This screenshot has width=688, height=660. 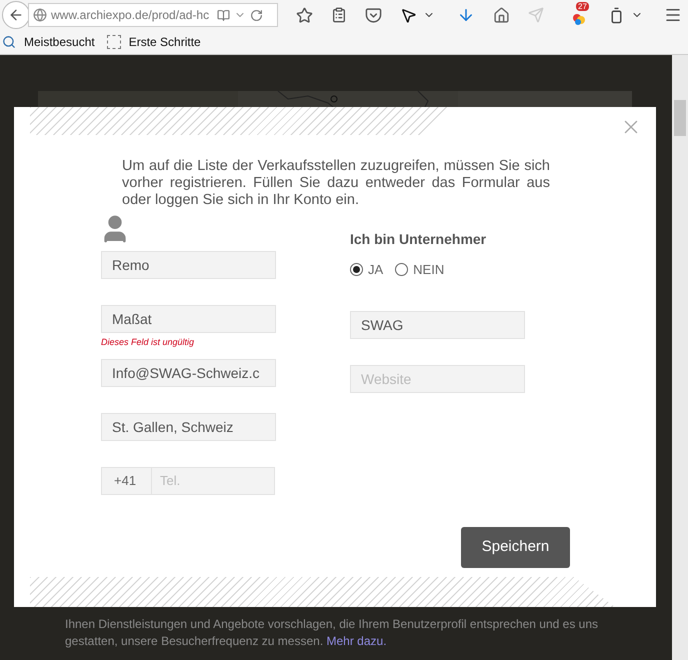 I want to click on home-icon, so click(x=501, y=15).